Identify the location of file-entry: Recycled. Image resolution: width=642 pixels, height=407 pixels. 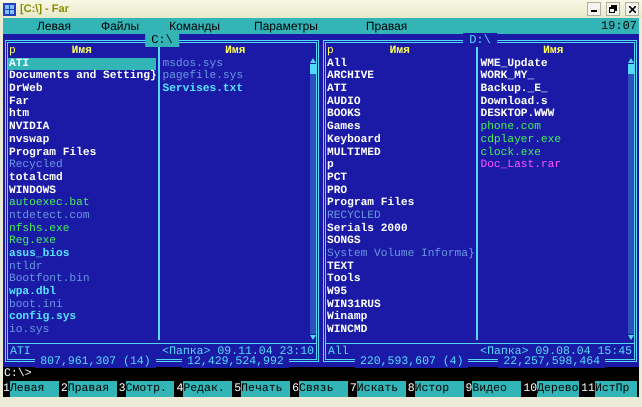
(82, 165).